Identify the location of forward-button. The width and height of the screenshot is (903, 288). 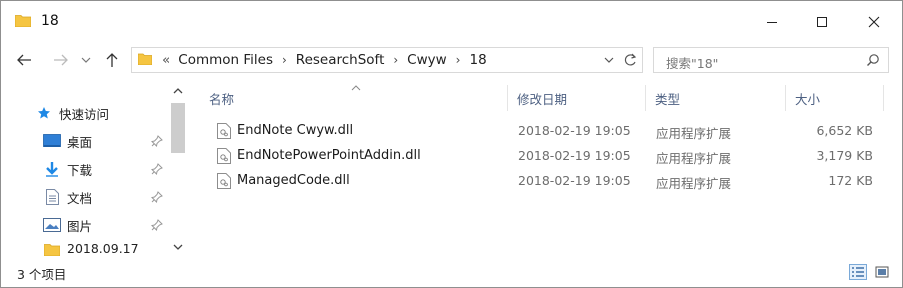
(61, 60).